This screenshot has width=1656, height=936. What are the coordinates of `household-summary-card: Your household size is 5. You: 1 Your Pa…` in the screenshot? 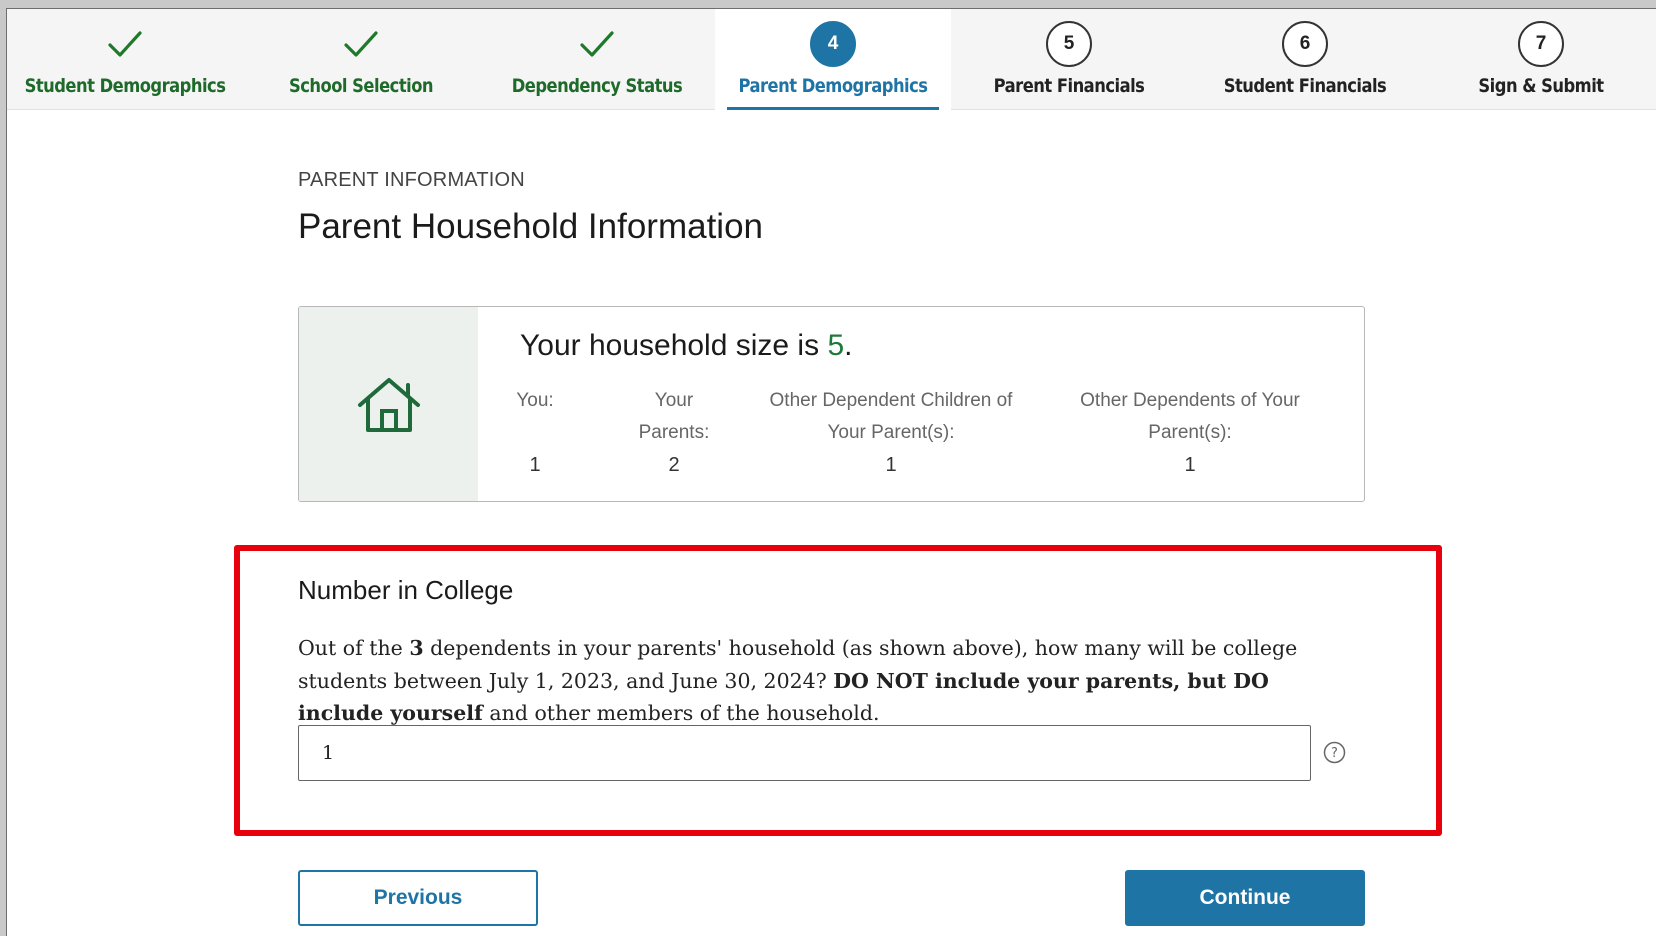 It's located at (831, 404).